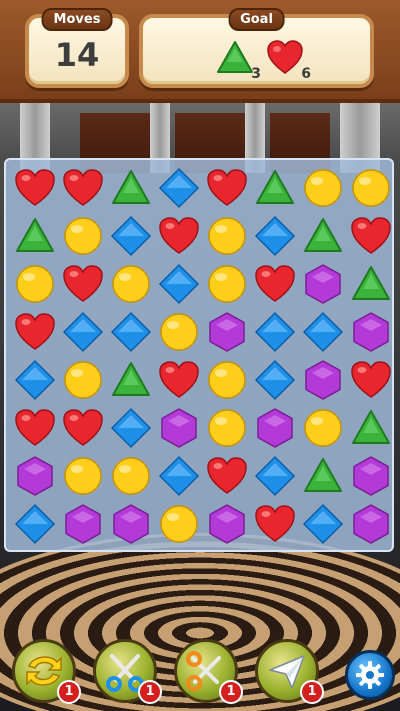  I want to click on gear-icon, so click(370, 675).